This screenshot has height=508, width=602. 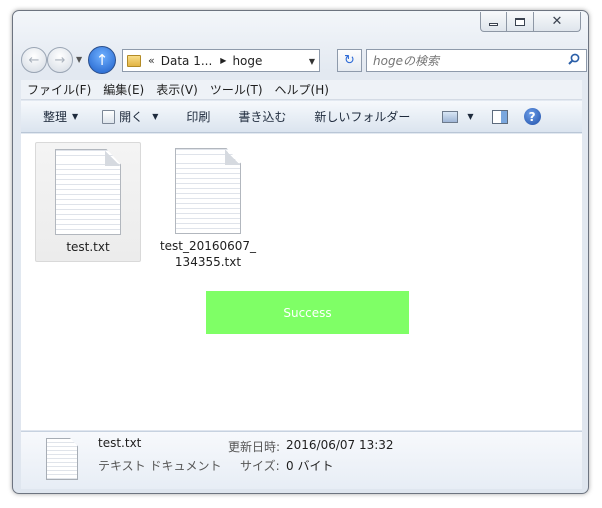 What do you see at coordinates (79, 59) in the screenshot?
I see `recent-pages-dropdown: ▼` at bounding box center [79, 59].